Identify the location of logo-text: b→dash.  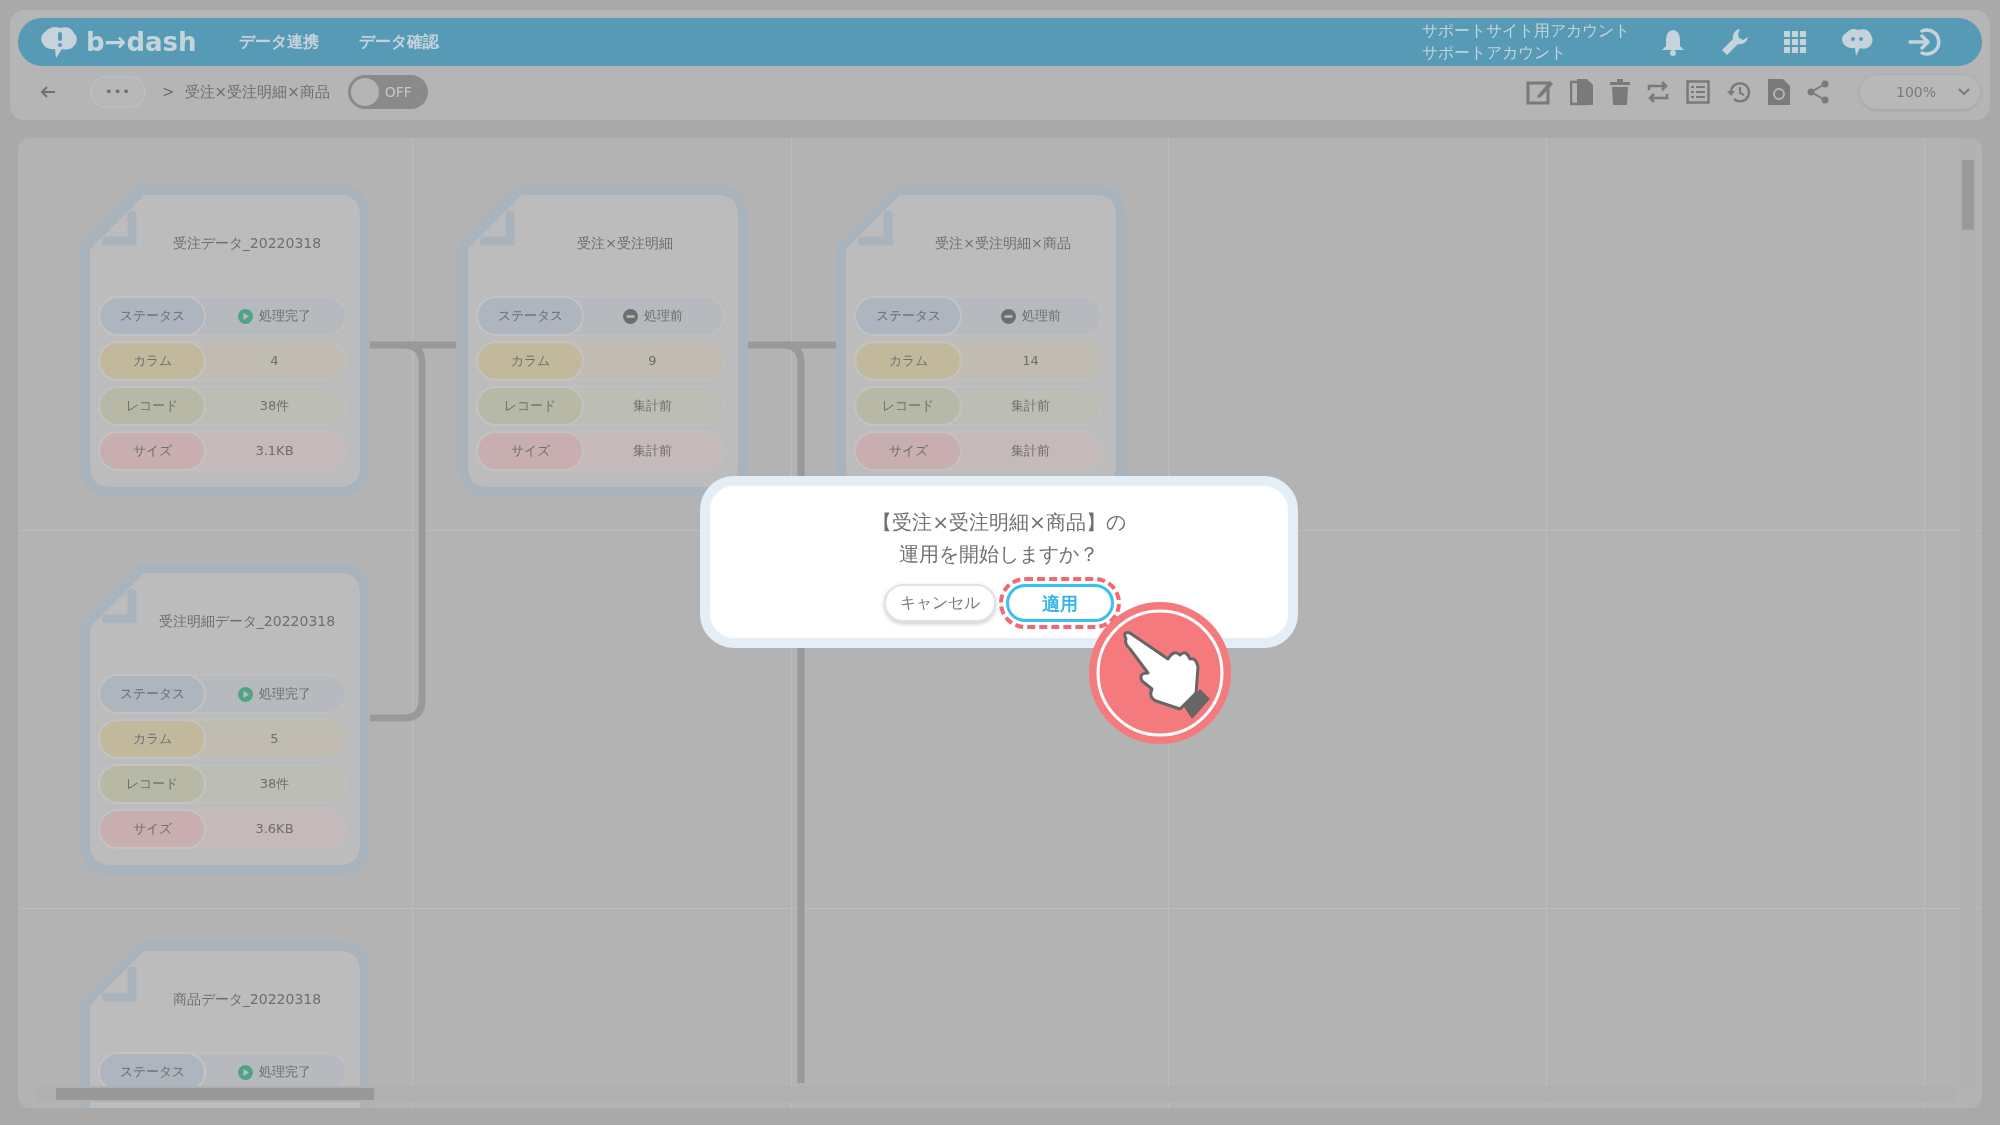
(141, 42).